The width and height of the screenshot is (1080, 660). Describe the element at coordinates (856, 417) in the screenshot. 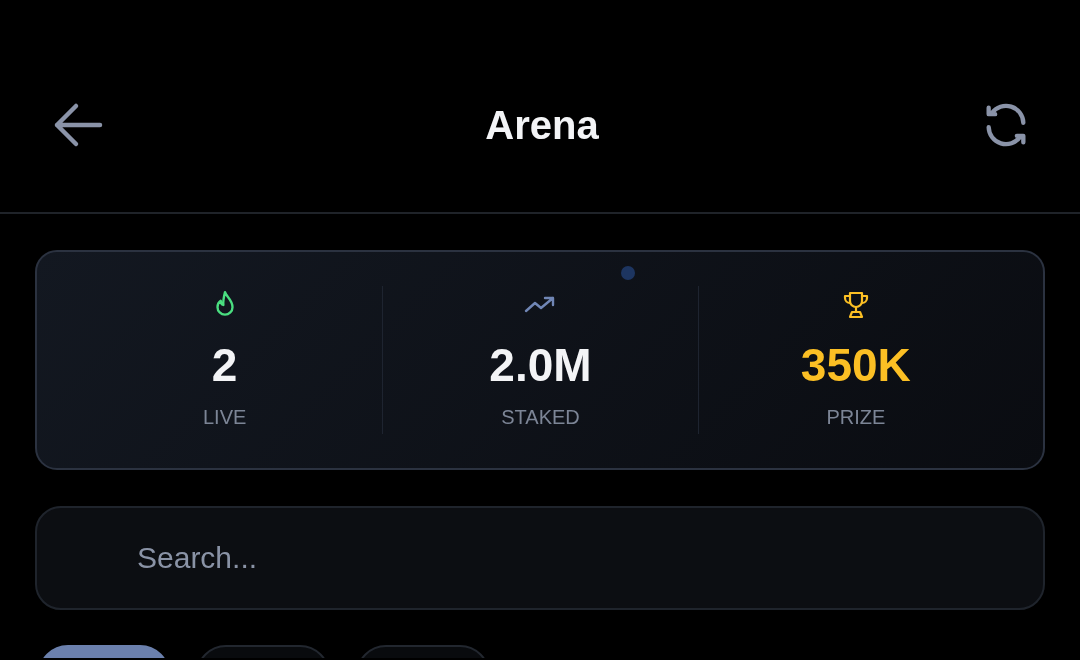

I see `stat-label: PRIZE` at that location.